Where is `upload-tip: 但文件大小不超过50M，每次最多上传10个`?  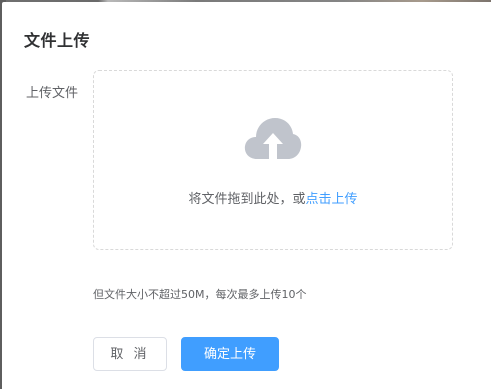 upload-tip: 但文件大小不超过50M，每次最多上传10个 is located at coordinates (200, 294).